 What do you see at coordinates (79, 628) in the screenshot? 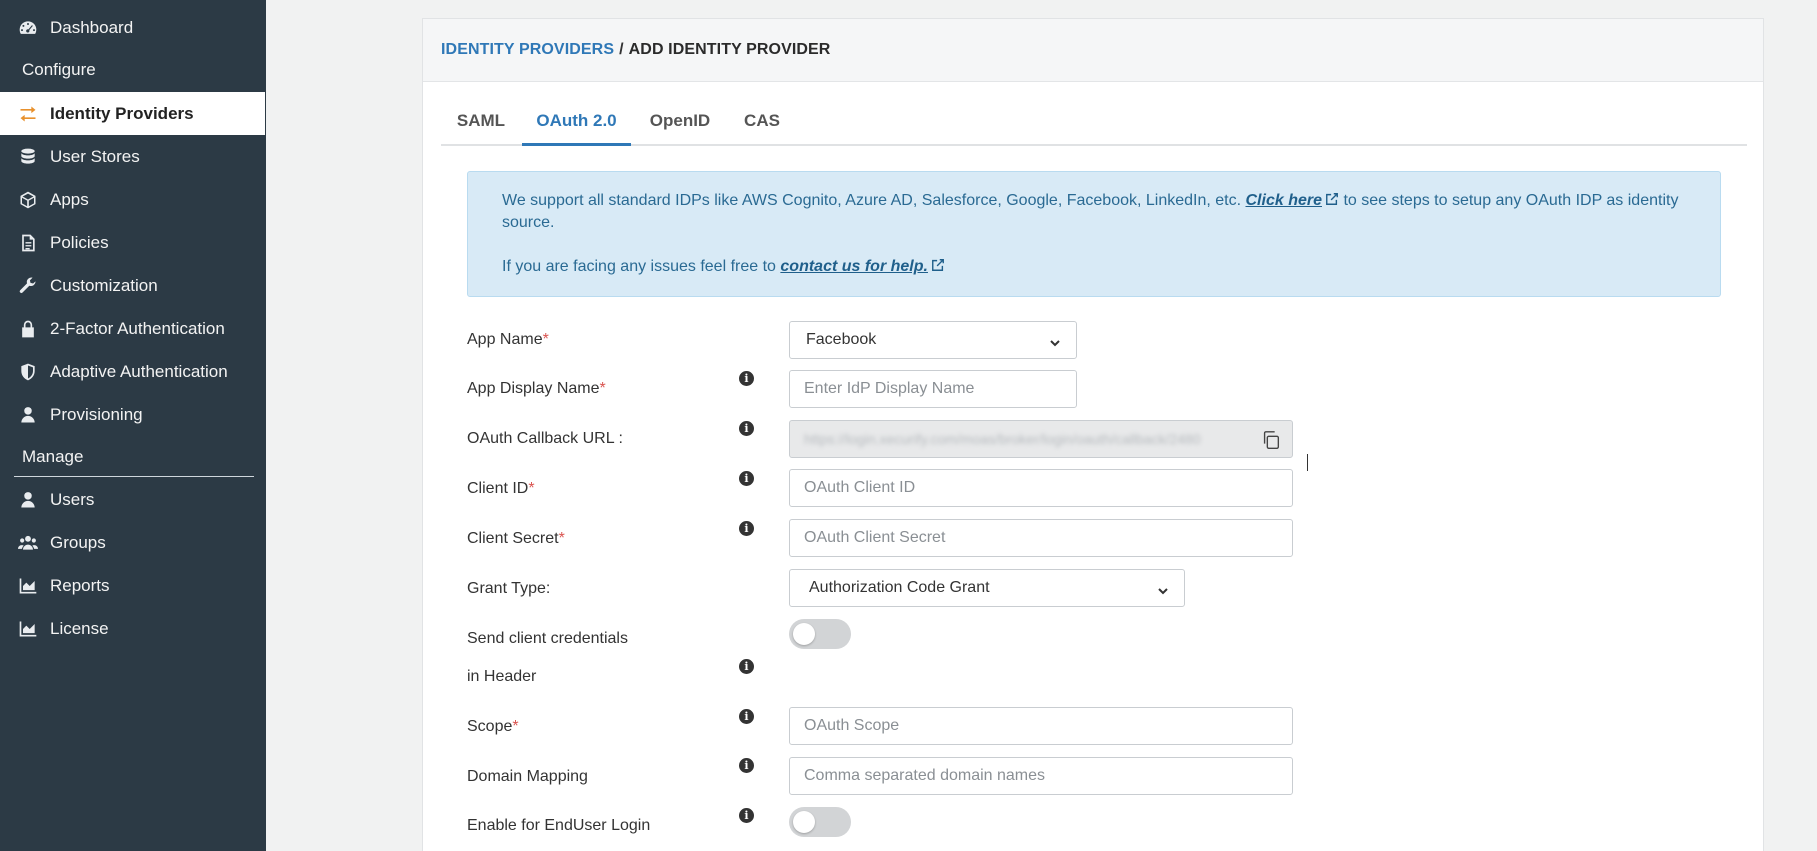
I see `sidebar-item-label: License` at bounding box center [79, 628].